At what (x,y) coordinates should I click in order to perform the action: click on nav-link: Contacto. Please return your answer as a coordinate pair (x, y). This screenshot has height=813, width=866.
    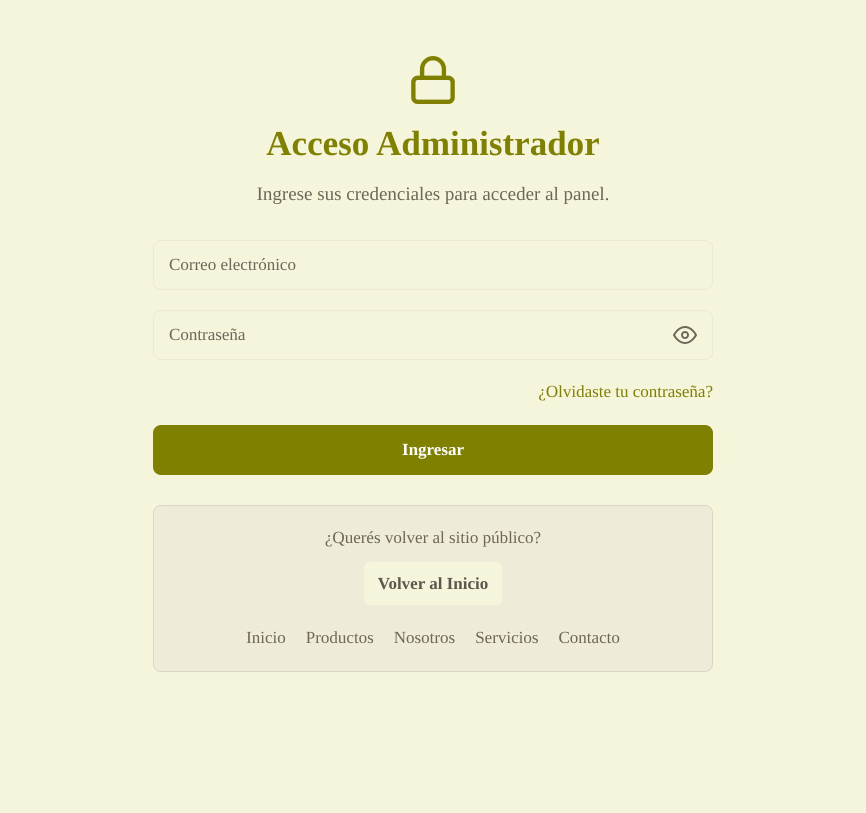
    Looking at the image, I should click on (589, 638).